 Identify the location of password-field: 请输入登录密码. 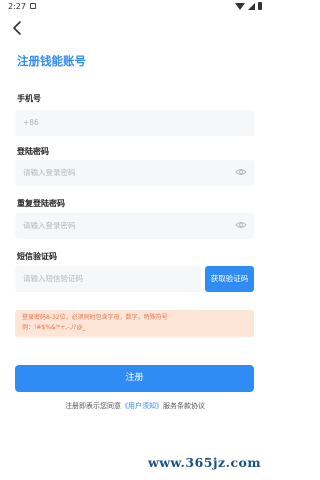
(134, 173).